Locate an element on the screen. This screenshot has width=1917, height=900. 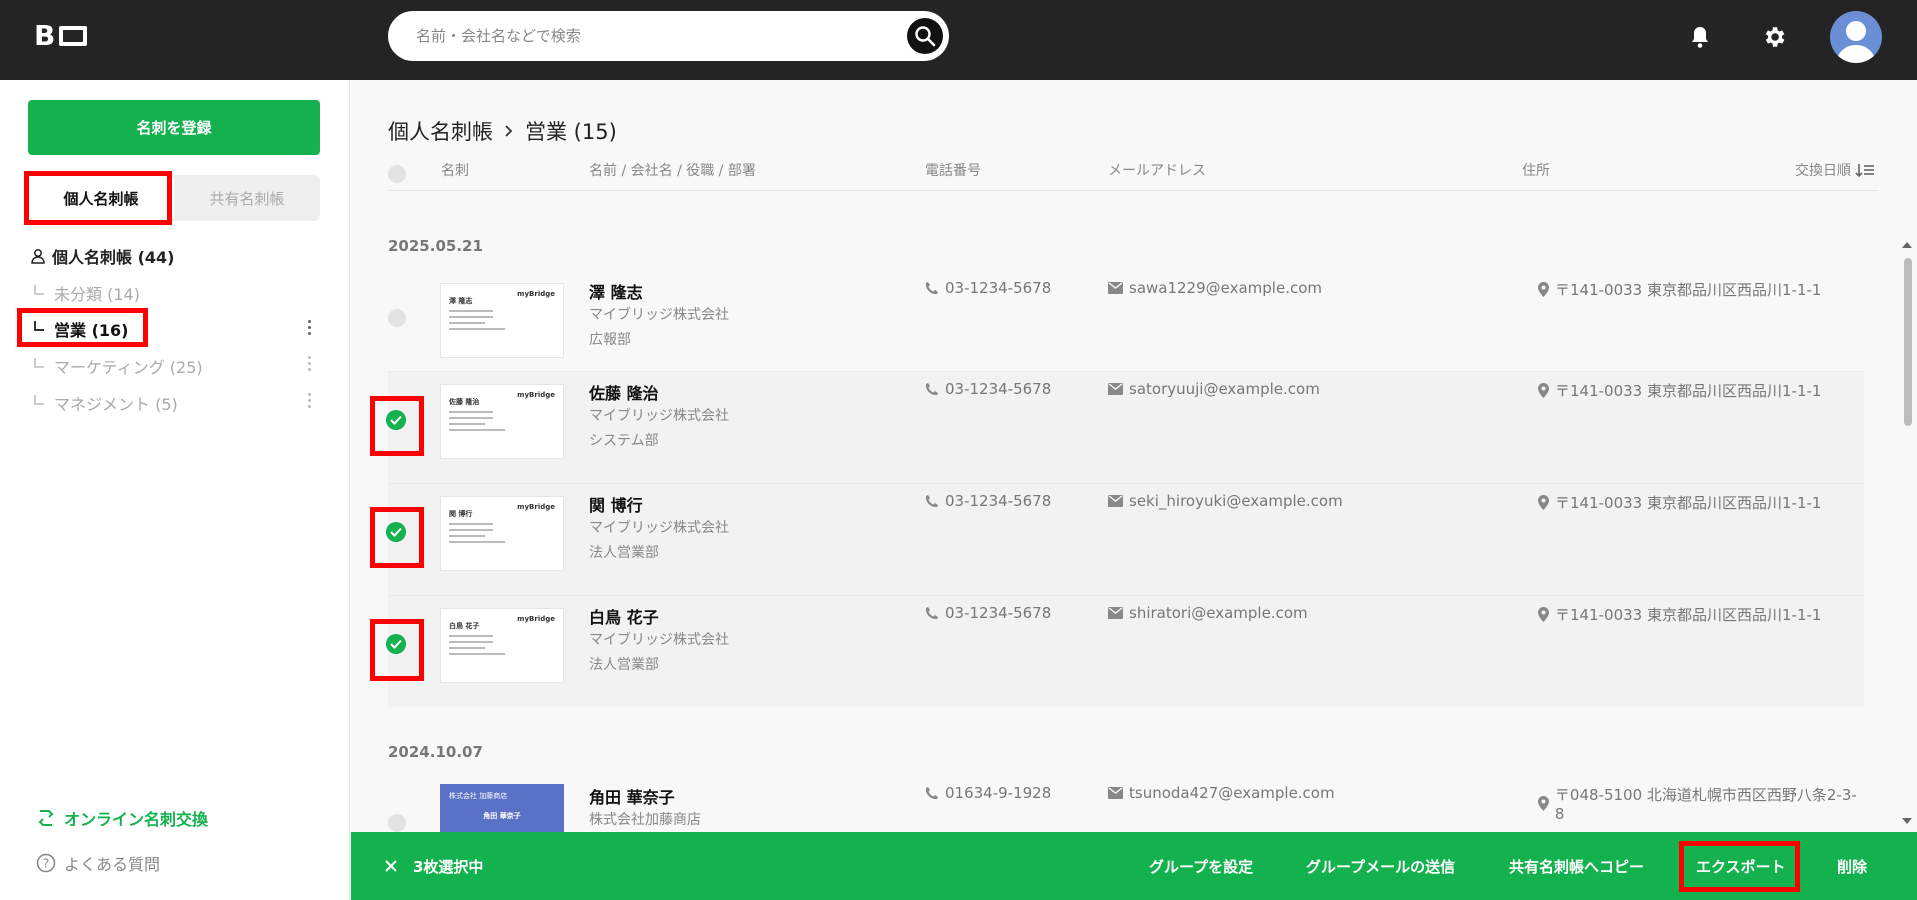
contact-name: 関 博行 is located at coordinates (616, 504).